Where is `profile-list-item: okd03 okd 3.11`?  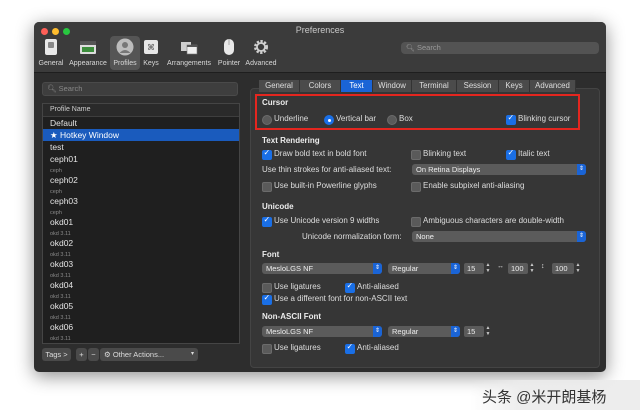 profile-list-item: okd03 okd 3.11 is located at coordinates (141, 268).